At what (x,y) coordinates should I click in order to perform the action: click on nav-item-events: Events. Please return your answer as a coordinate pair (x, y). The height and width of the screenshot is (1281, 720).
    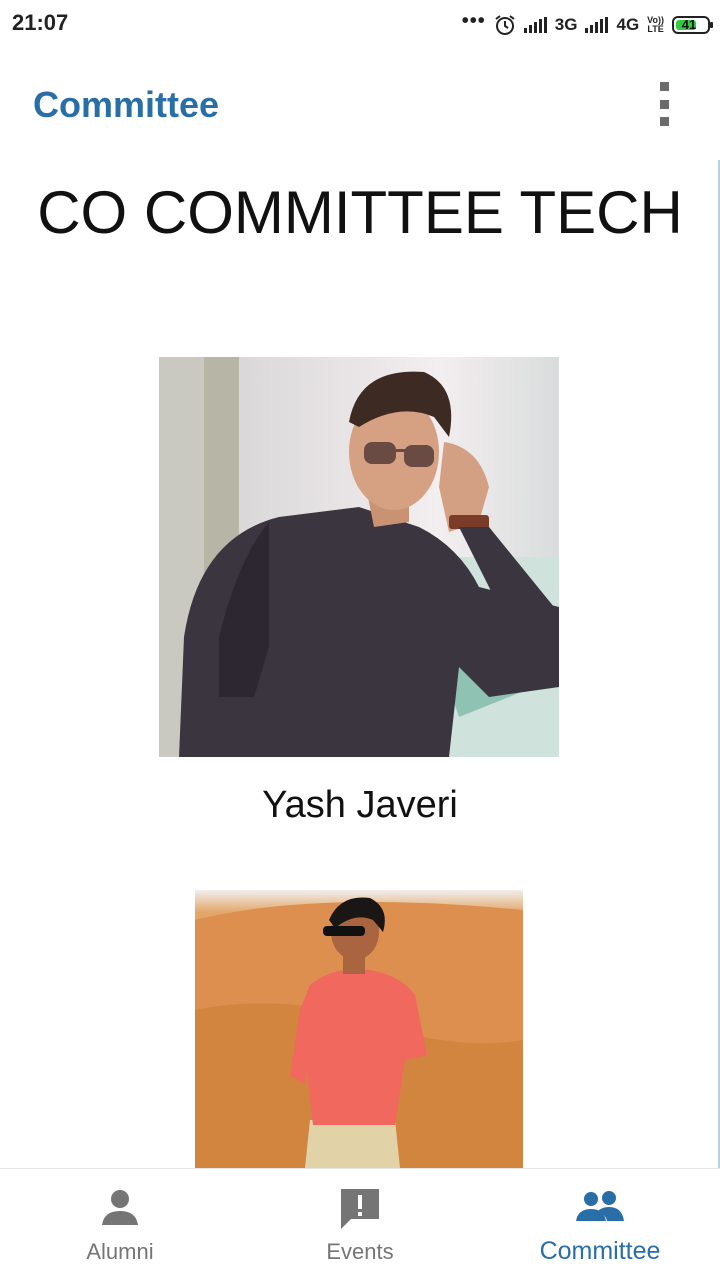
    Looking at the image, I should click on (360, 1225).